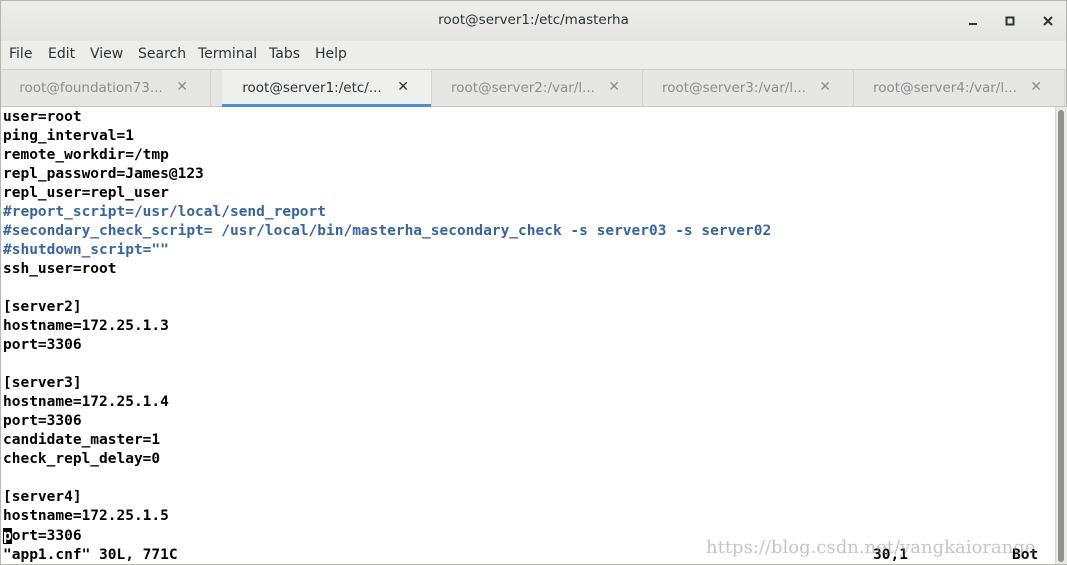  Describe the element at coordinates (20, 54) in the screenshot. I see `menu-file: File` at that location.